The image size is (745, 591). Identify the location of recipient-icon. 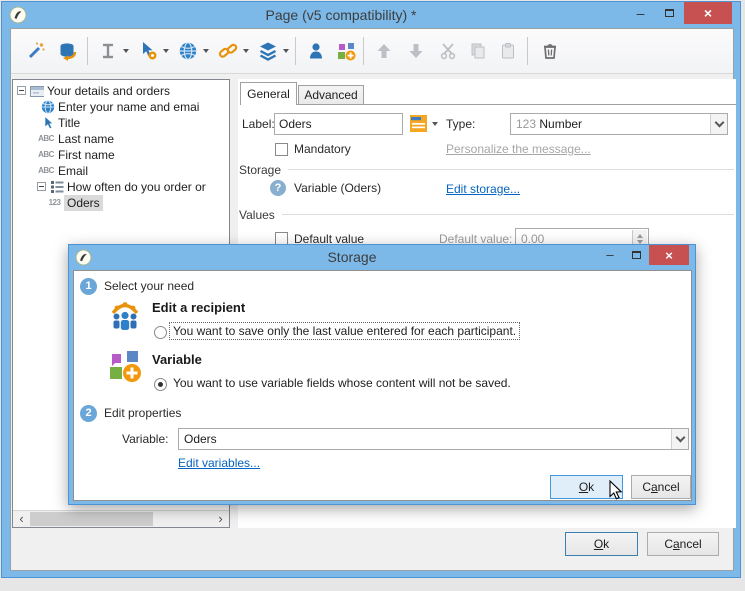
(316, 51).